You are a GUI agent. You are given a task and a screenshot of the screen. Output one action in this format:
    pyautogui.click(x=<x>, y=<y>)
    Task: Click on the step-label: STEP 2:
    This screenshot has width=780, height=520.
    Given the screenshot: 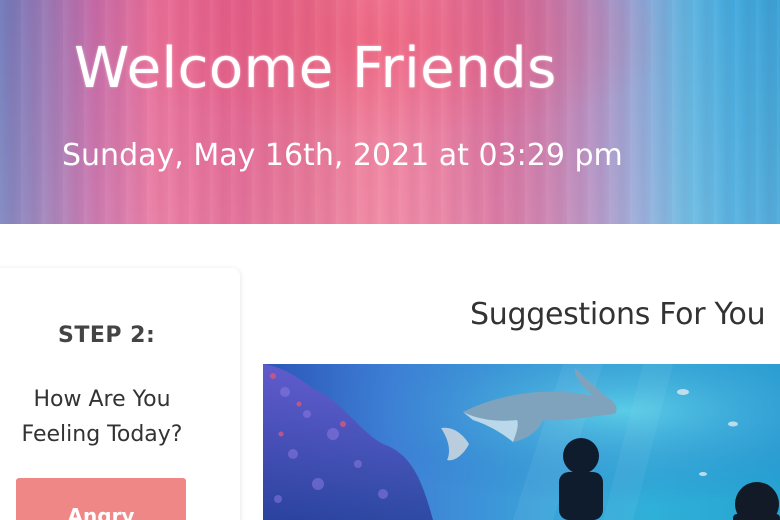 What is the action you would take?
    pyautogui.click(x=107, y=335)
    